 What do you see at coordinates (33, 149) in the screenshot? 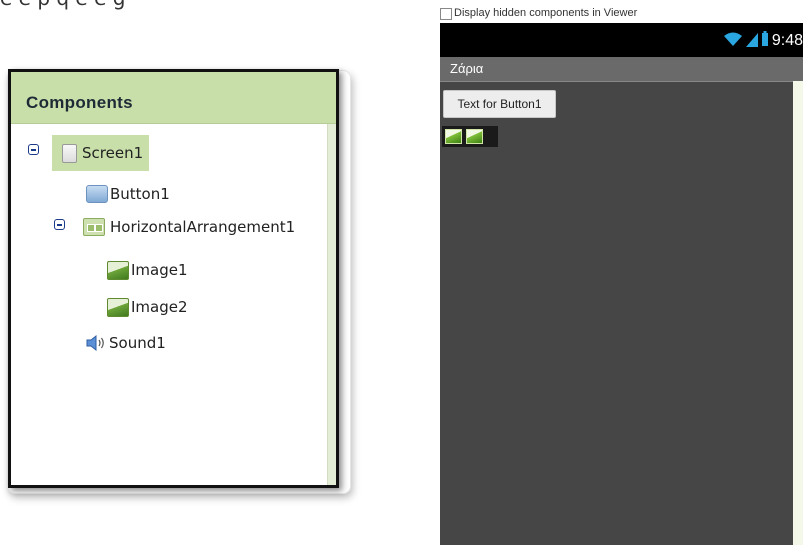
I see `screen1-collapse-toggle` at bounding box center [33, 149].